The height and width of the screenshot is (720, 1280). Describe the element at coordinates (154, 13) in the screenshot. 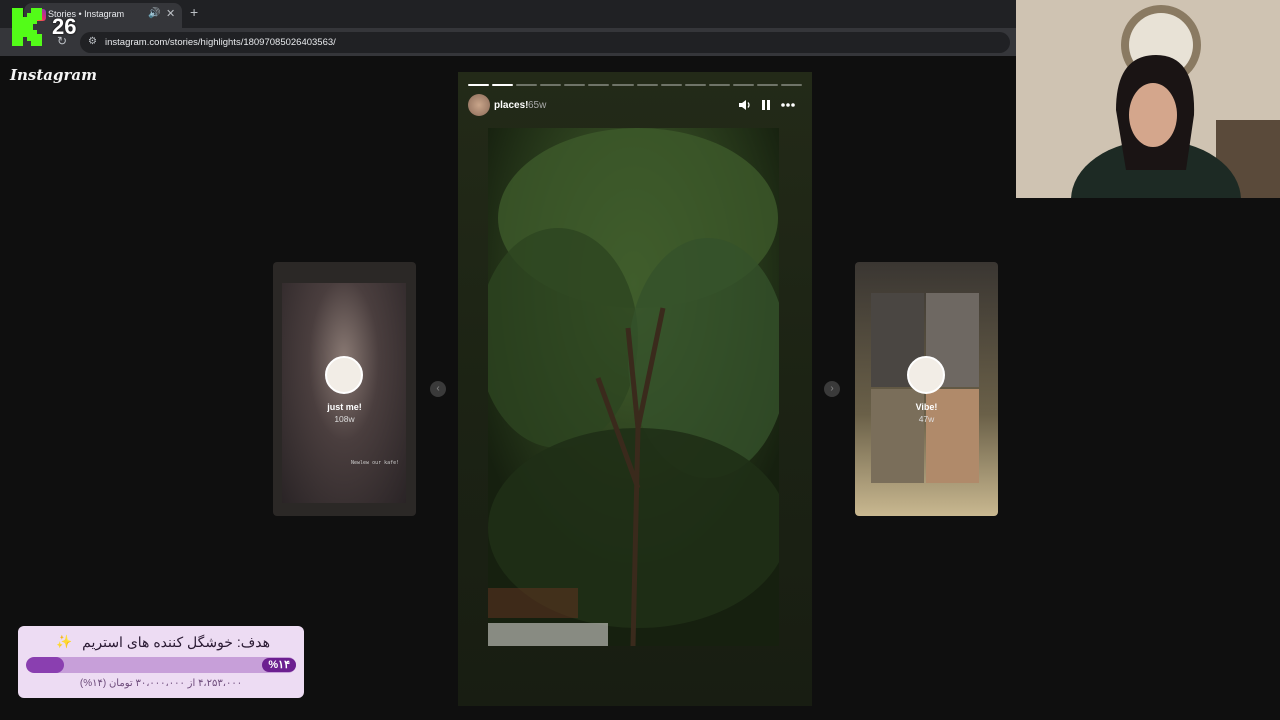

I see `speaker-icon: 🔊` at that location.